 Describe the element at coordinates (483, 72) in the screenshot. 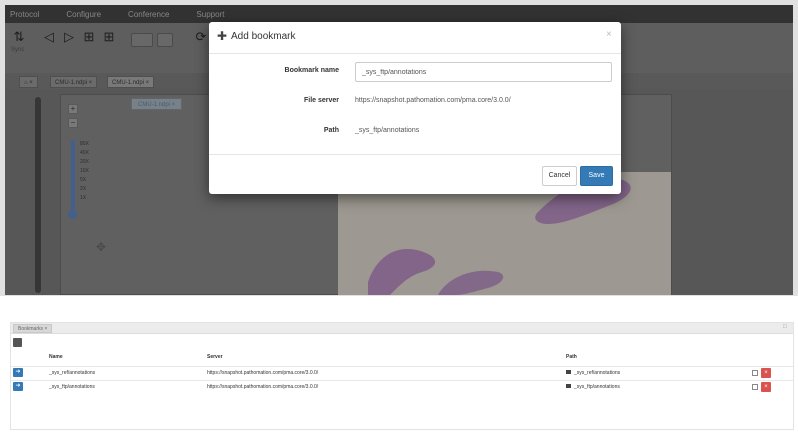

I see `bookmark-name-input` at that location.